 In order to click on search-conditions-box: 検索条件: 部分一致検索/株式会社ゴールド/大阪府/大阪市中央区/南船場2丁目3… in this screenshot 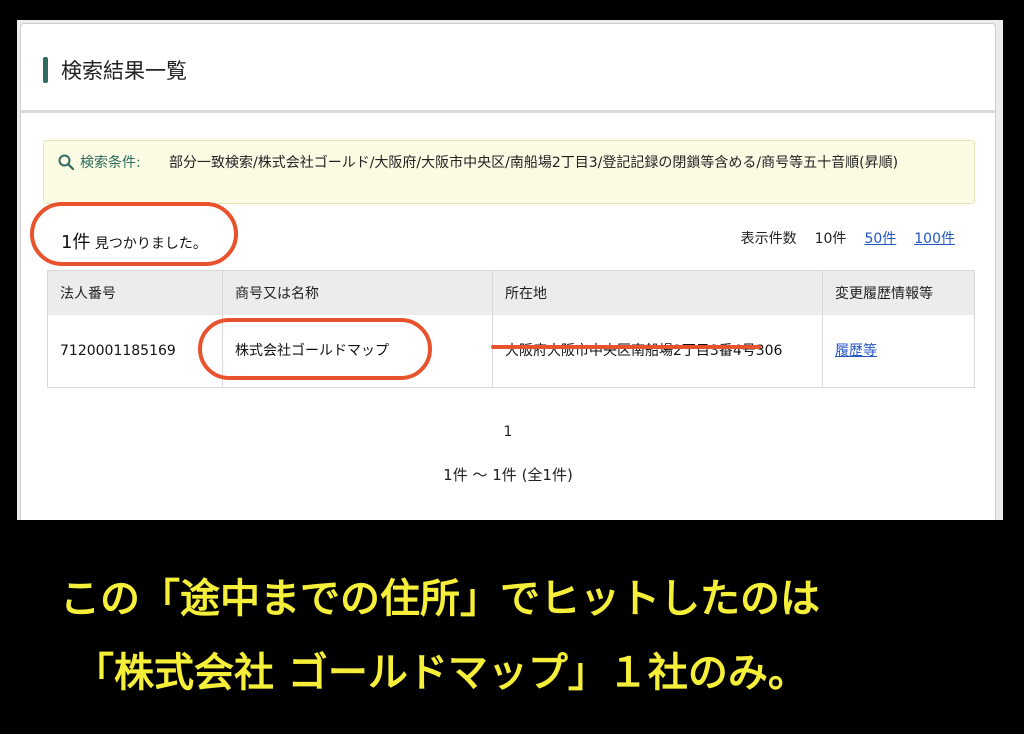, I will do `click(509, 172)`.